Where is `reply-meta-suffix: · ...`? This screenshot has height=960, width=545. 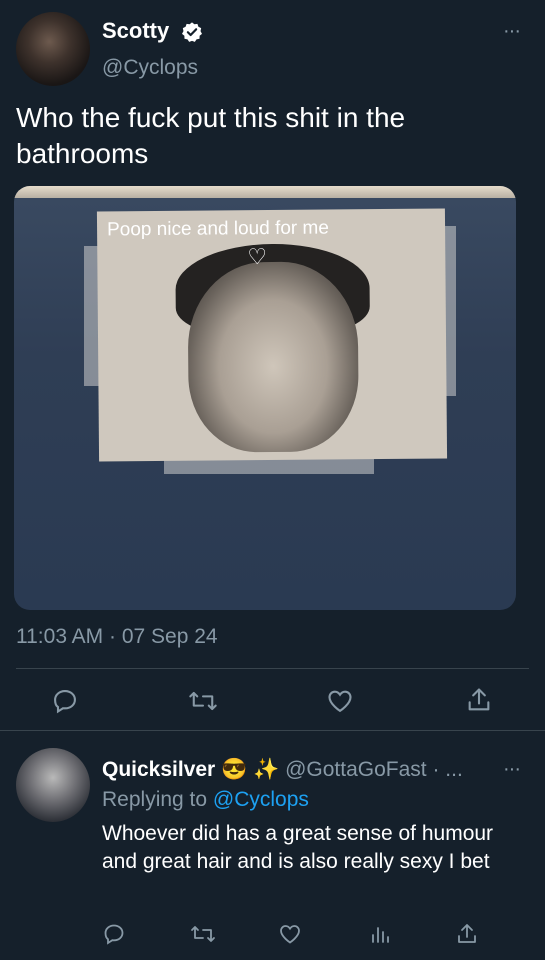 reply-meta-suffix: · ... is located at coordinates (444, 769).